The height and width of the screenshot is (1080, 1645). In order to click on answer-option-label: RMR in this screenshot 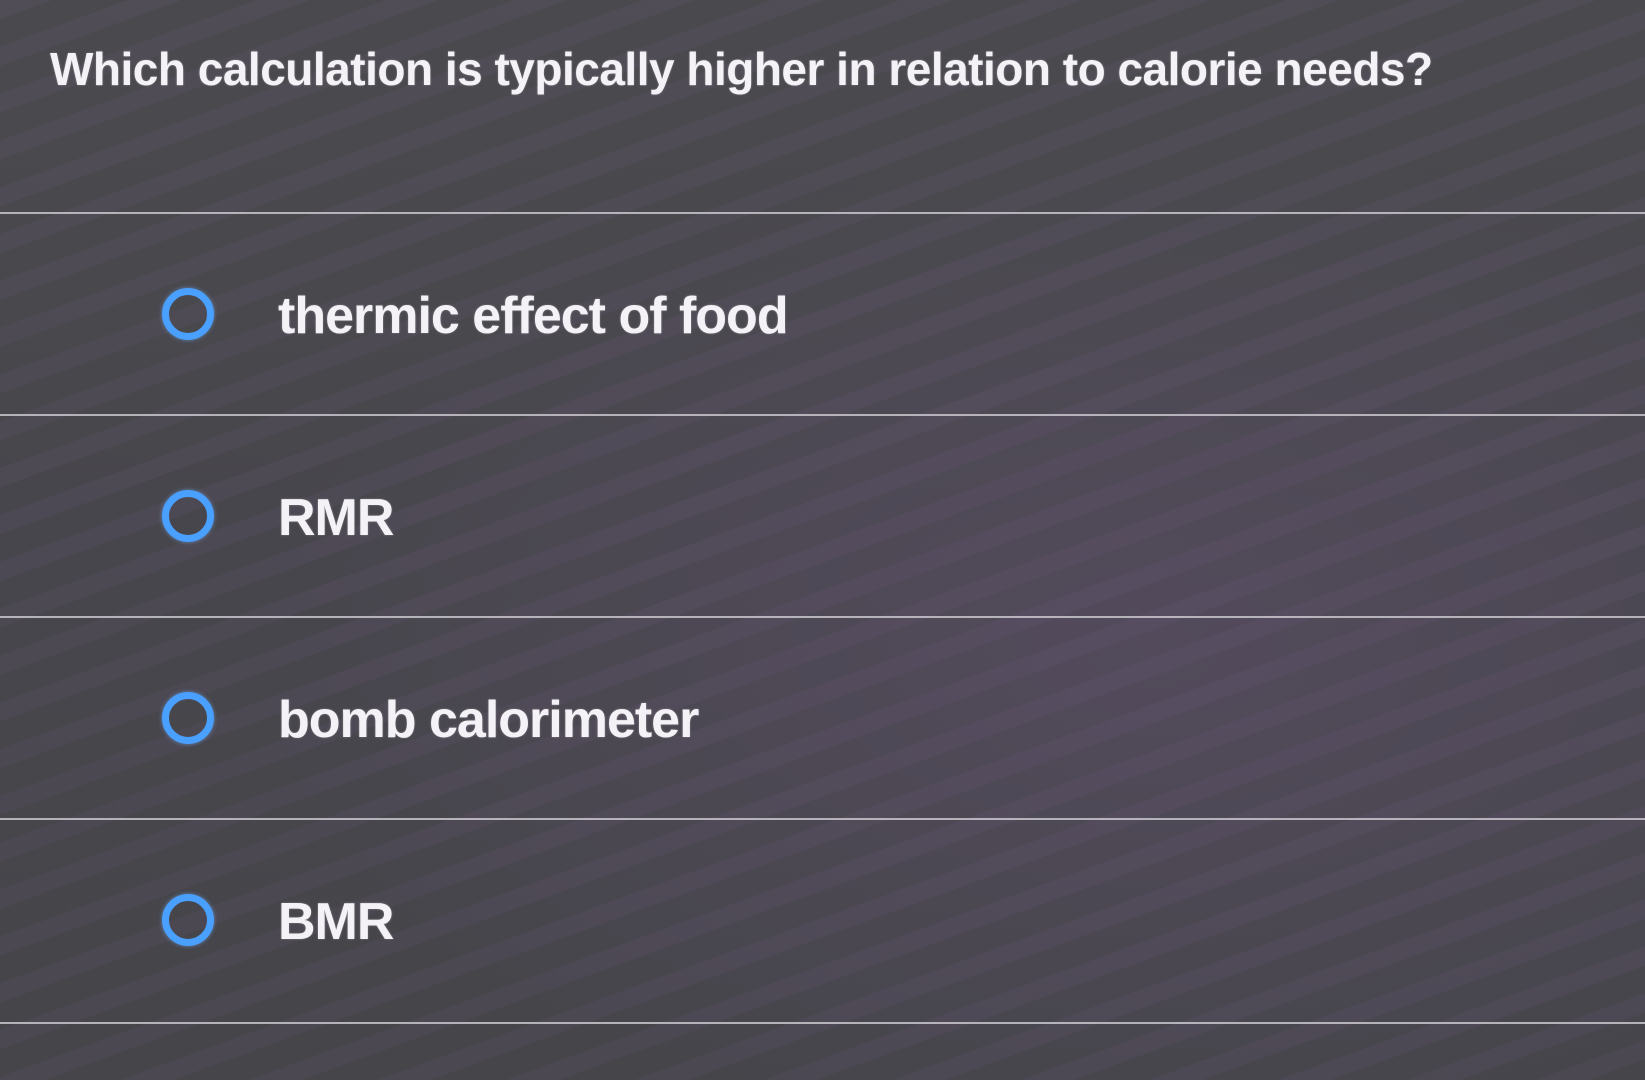, I will do `click(336, 518)`.